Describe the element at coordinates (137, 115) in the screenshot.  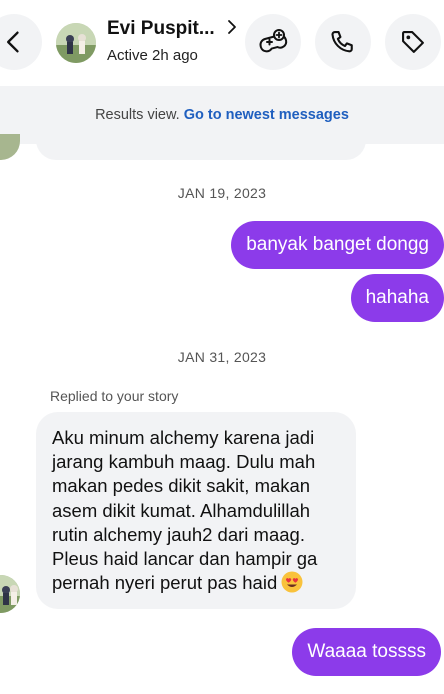
I see `banner-text: Results view.` at that location.